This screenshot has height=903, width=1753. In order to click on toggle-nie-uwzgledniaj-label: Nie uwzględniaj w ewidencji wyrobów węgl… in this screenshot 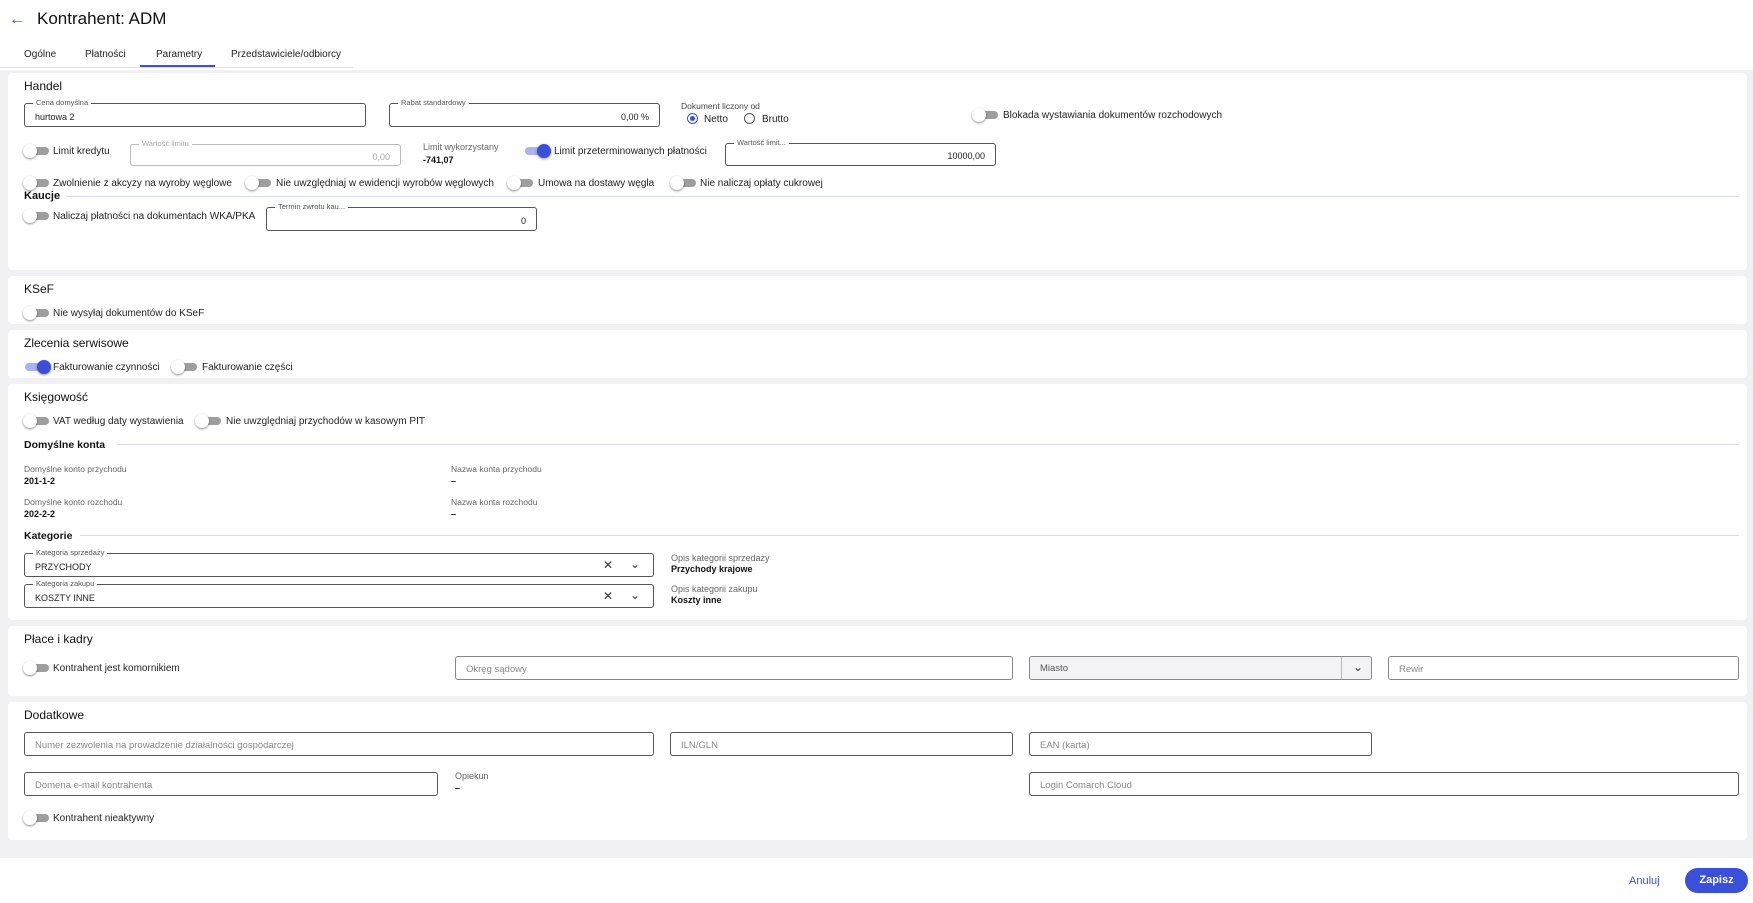, I will do `click(385, 183)`.